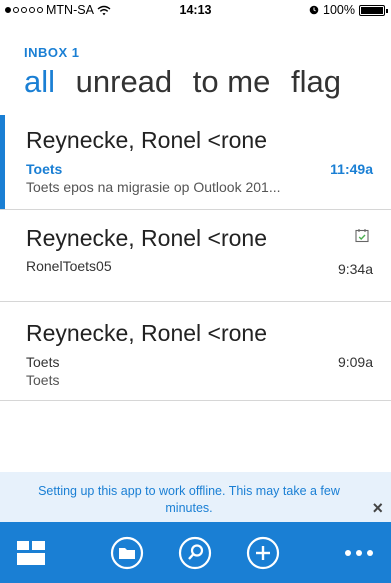 The width and height of the screenshot is (391, 583). Describe the element at coordinates (124, 81) in the screenshot. I see `pivot-unread: unread` at that location.